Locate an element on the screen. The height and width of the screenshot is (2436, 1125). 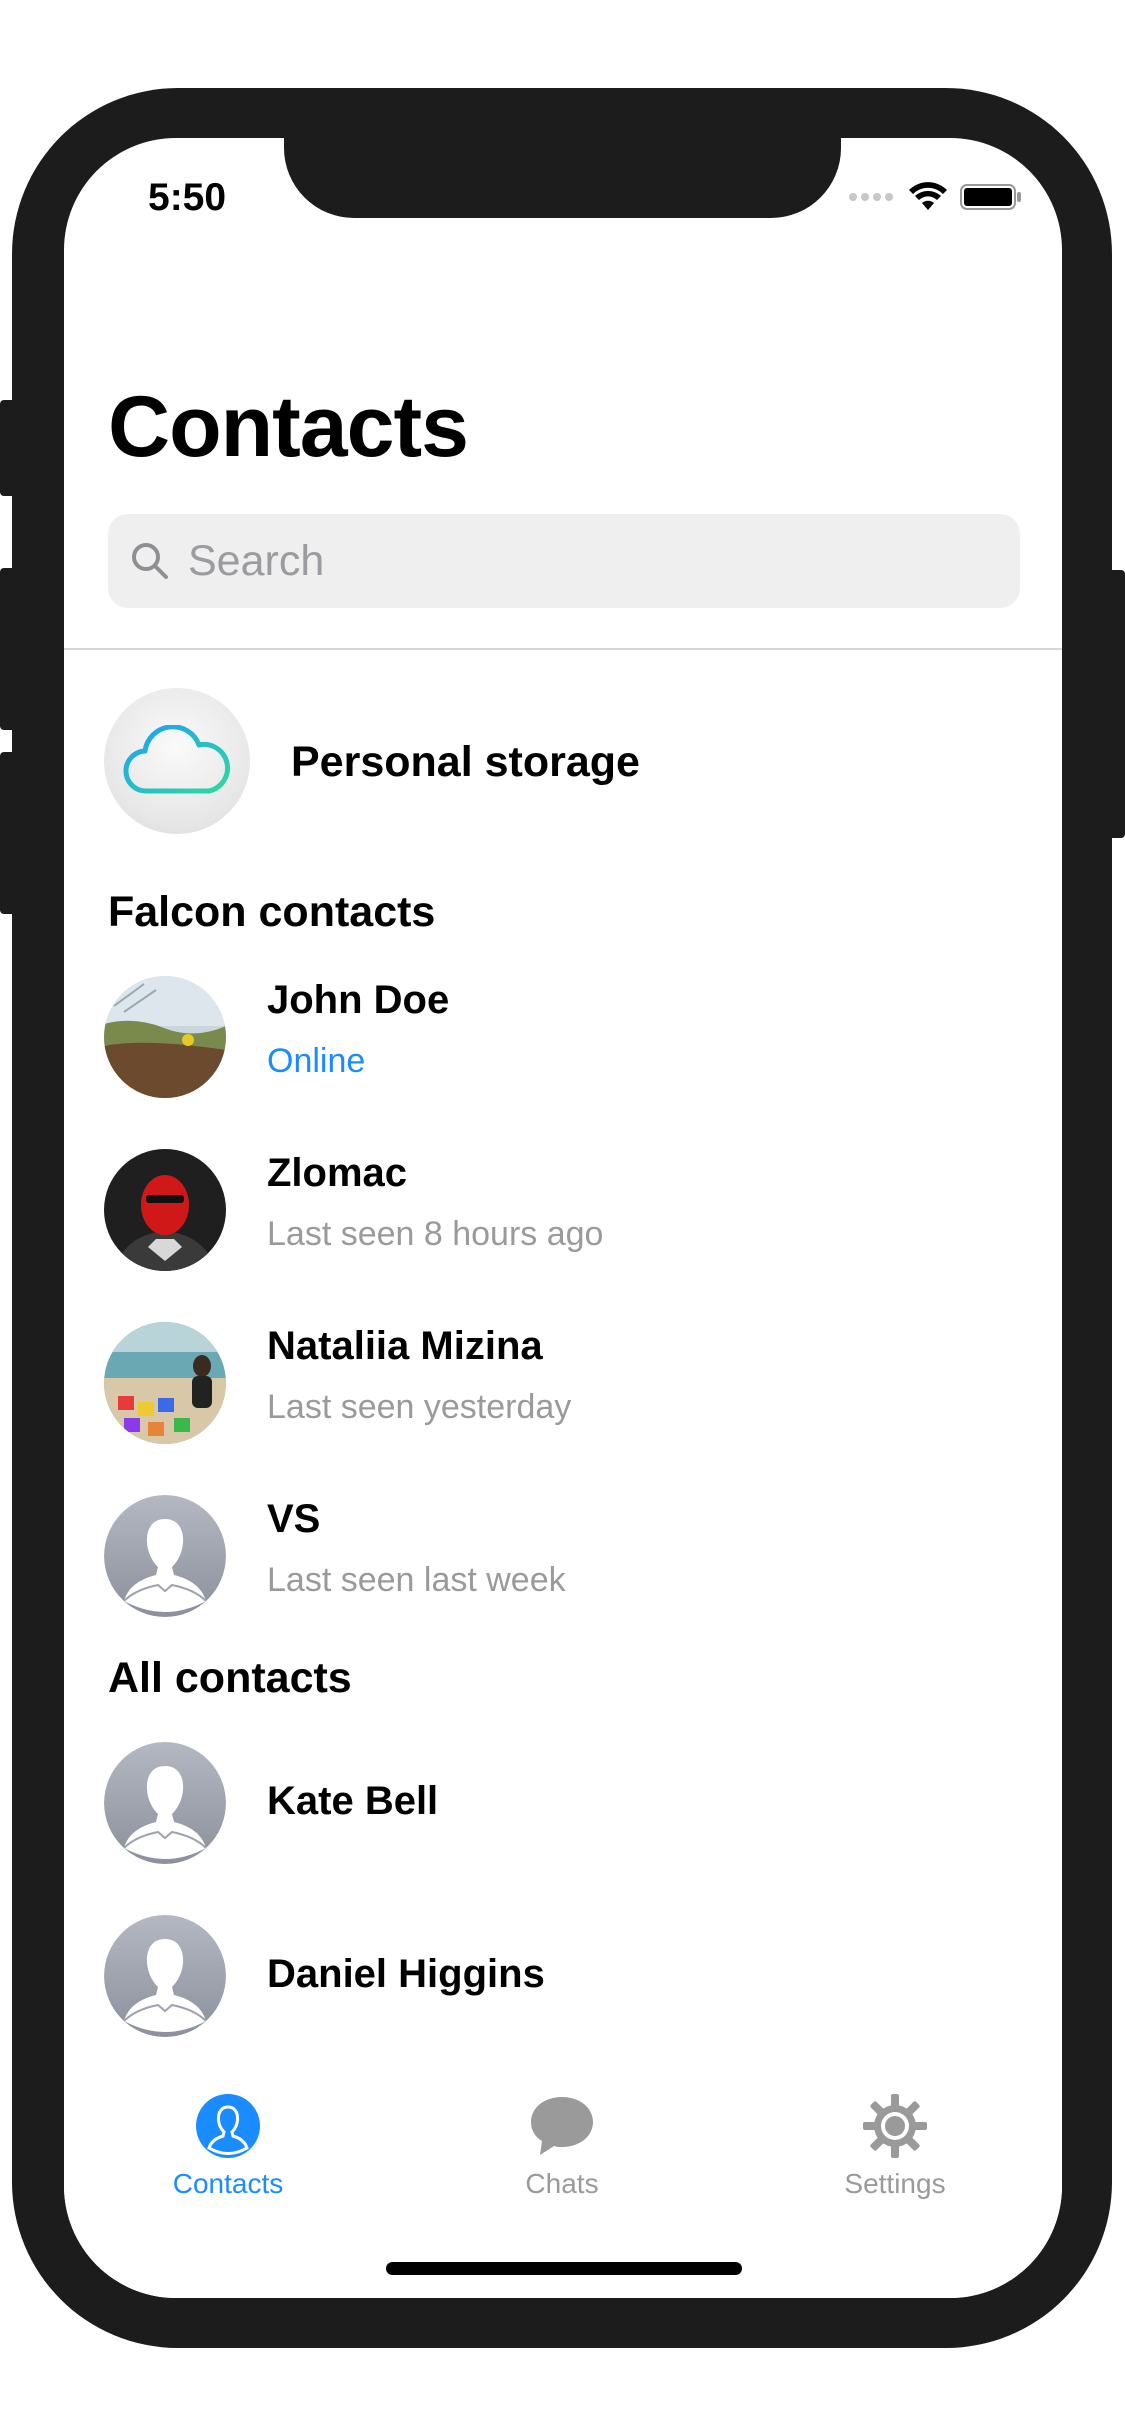
status-indicators is located at coordinates (935, 197).